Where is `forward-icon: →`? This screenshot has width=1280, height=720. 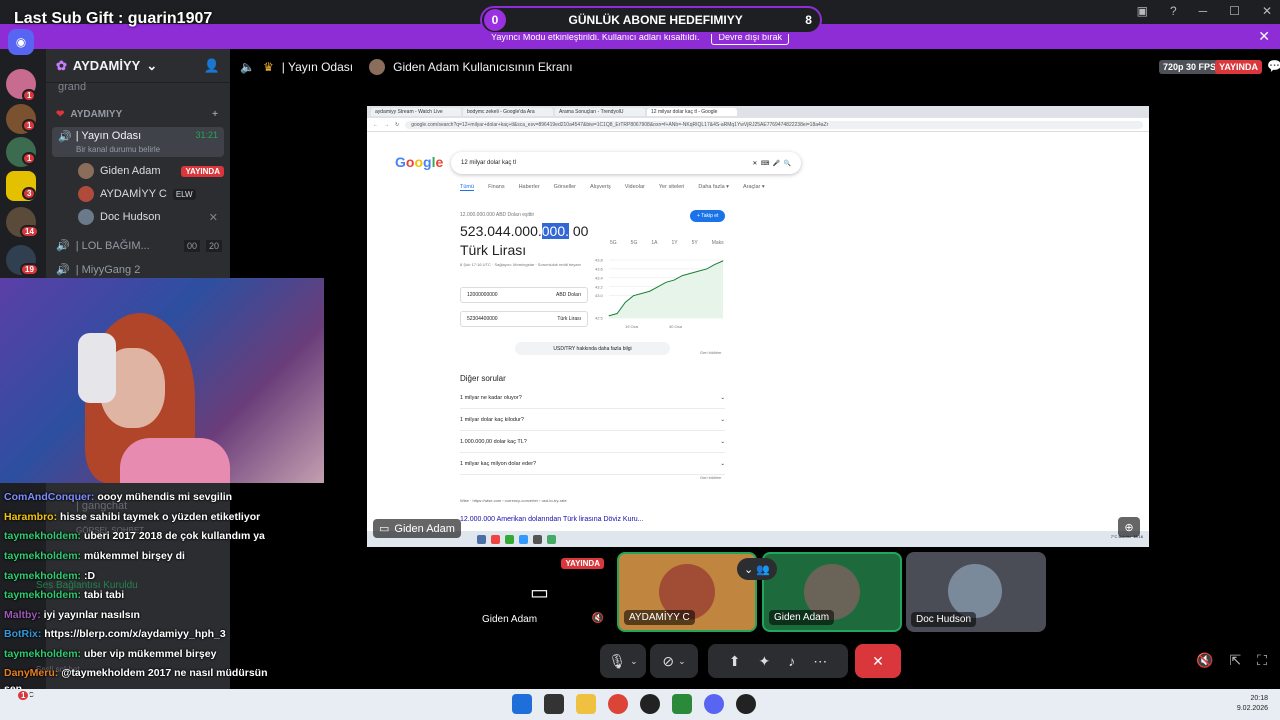
forward-icon: → is located at coordinates (386, 125).